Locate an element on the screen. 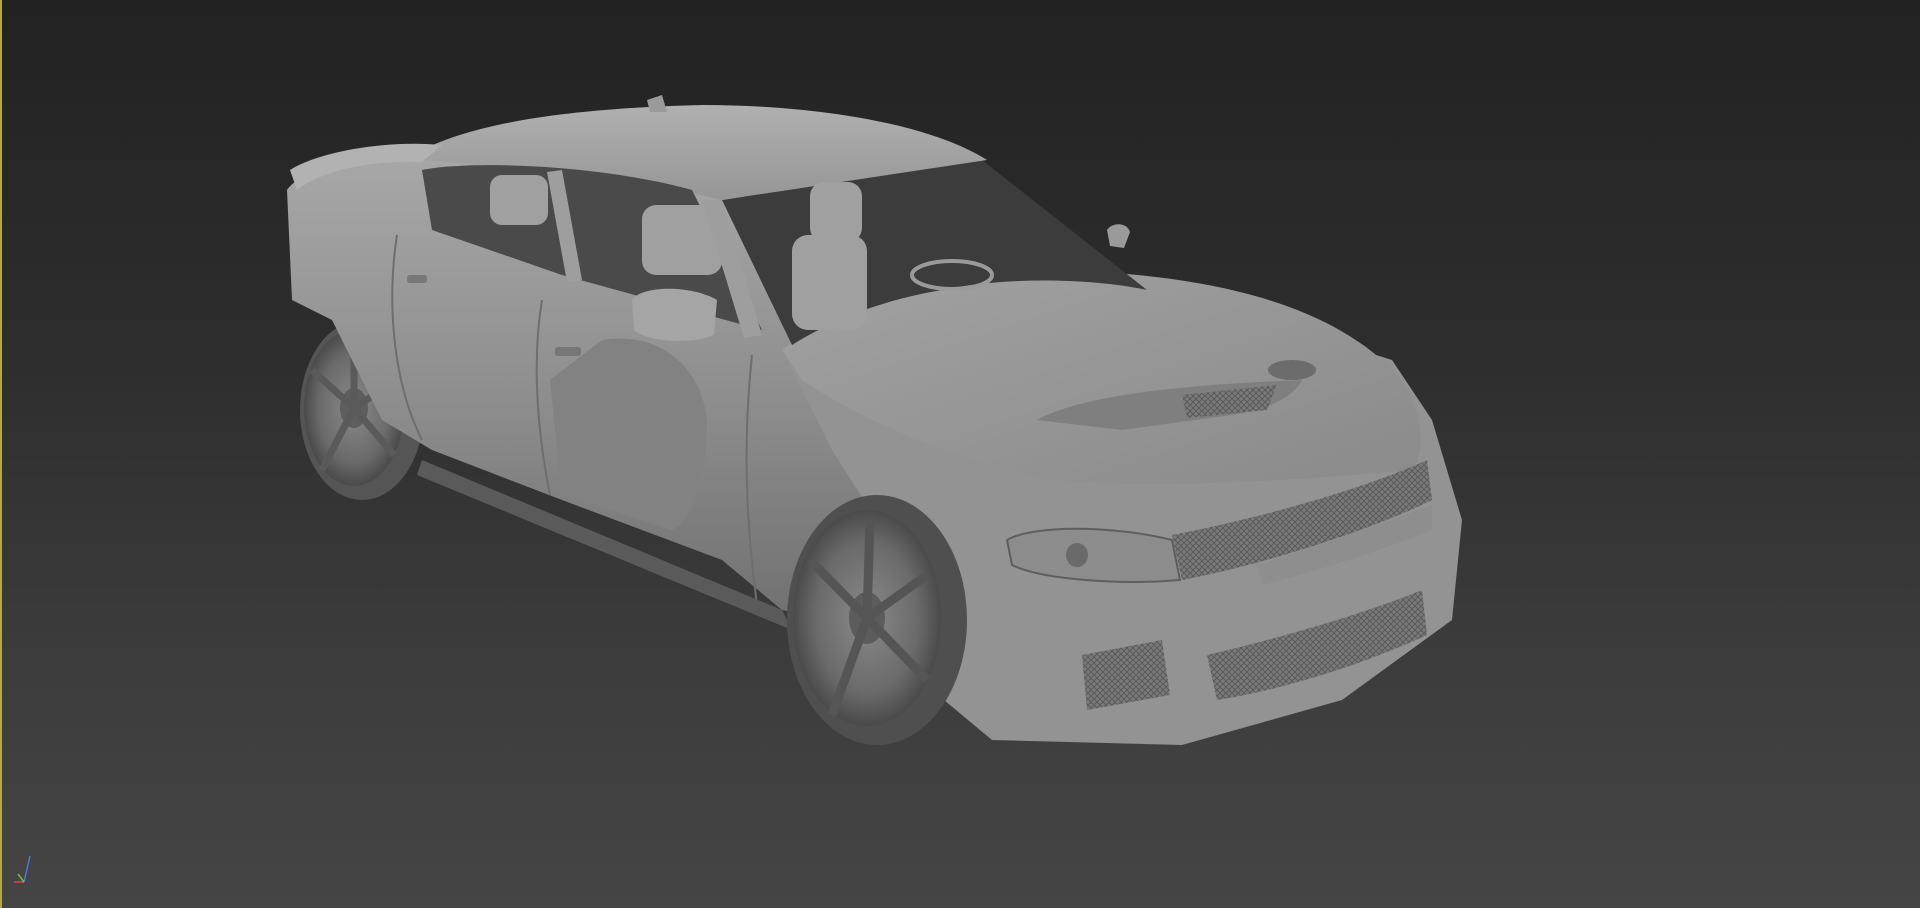  axis-gizmo is located at coordinates (22, 869).